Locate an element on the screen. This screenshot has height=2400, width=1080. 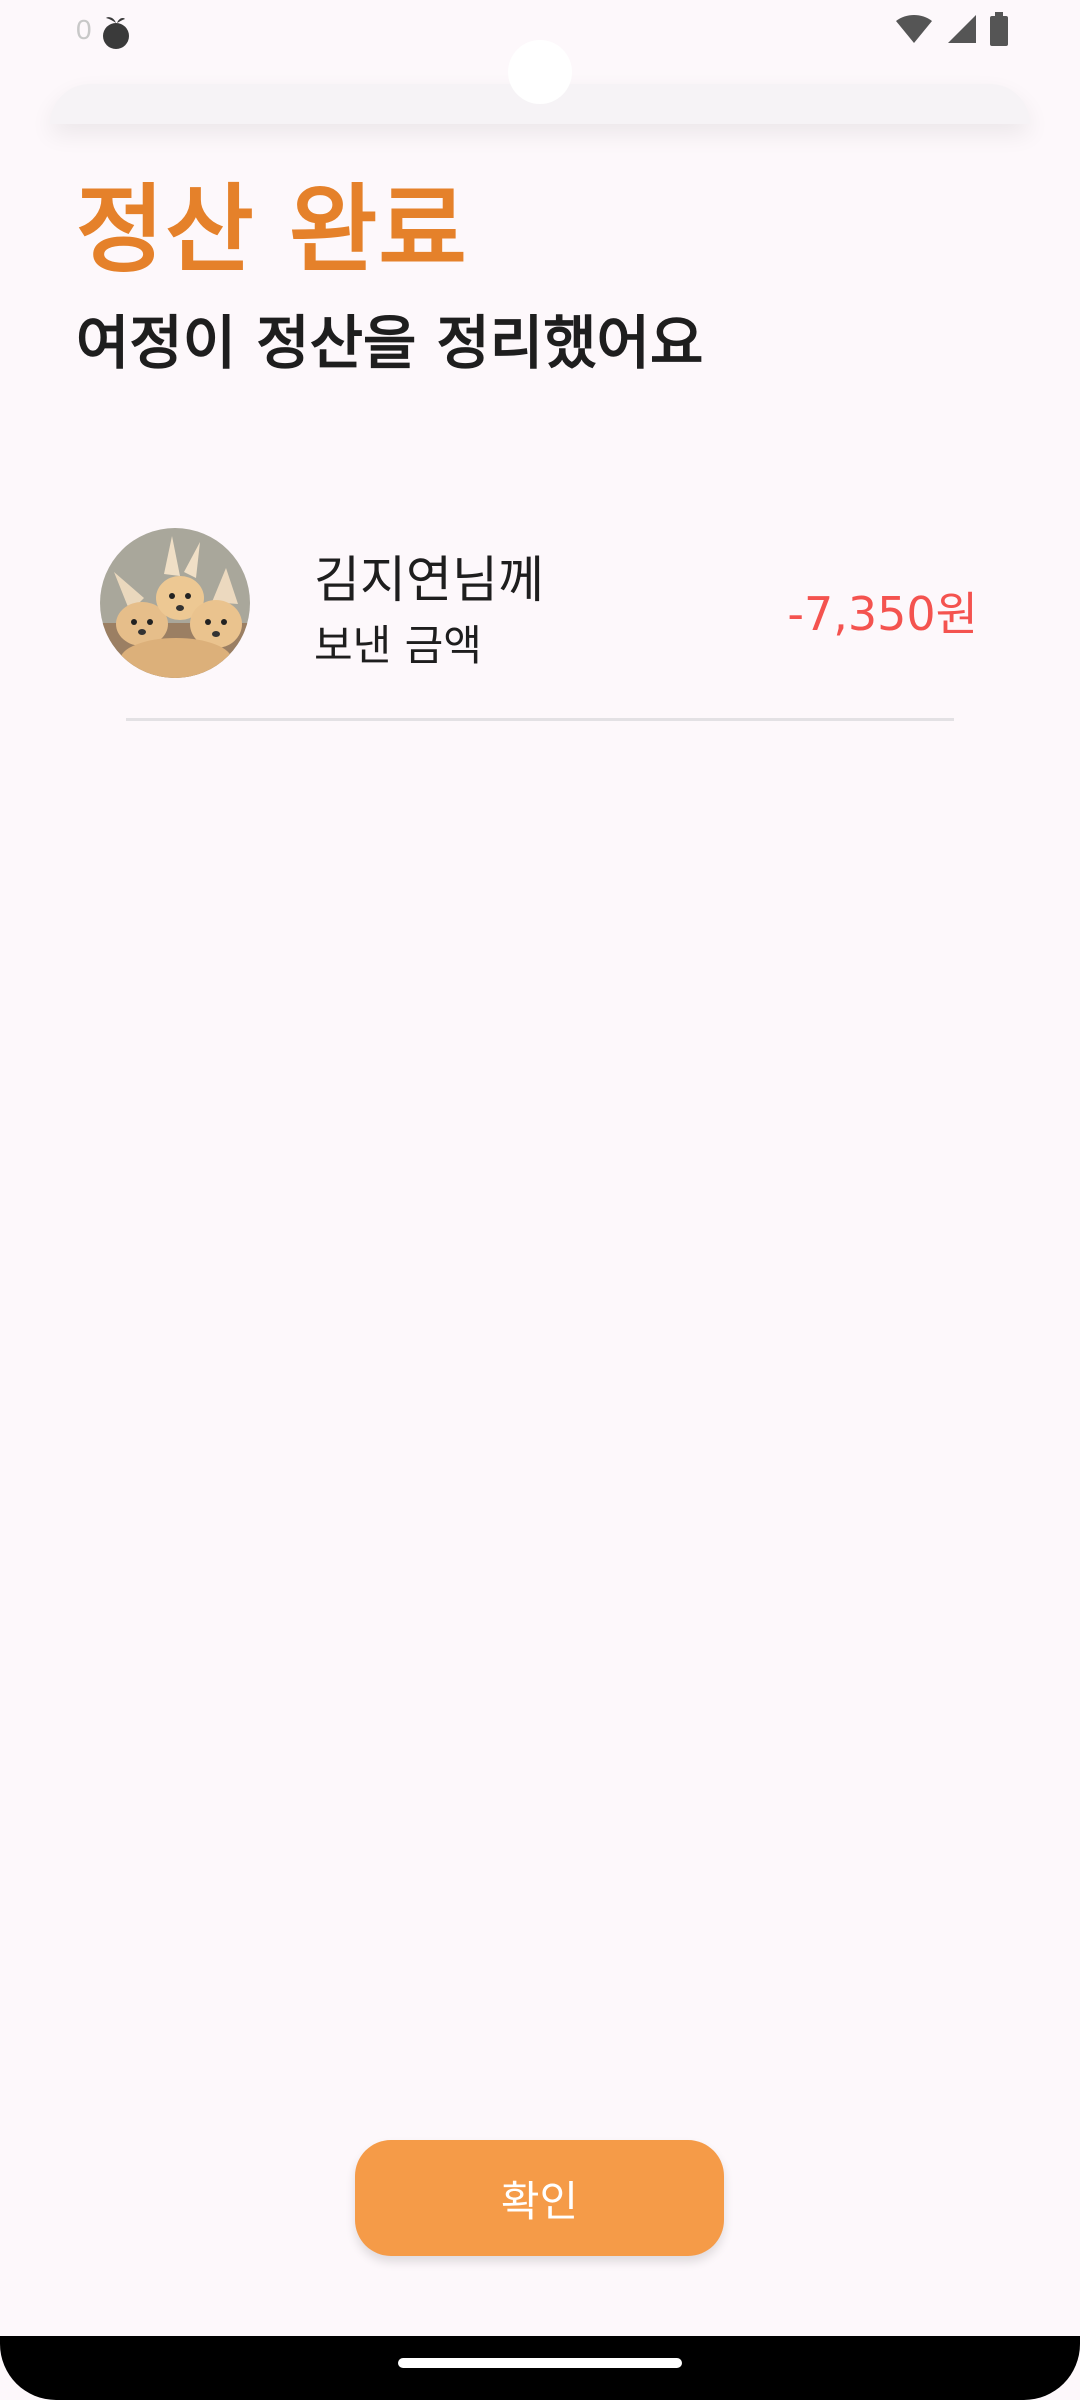
status-icons is located at coordinates (952, 29).